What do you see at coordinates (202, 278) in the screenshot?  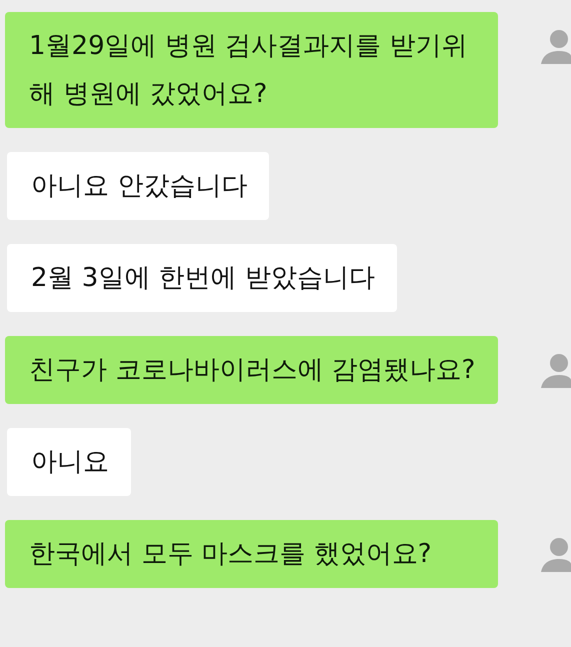 I see `received-message: 2월 3일에 한번에 받았습니다` at bounding box center [202, 278].